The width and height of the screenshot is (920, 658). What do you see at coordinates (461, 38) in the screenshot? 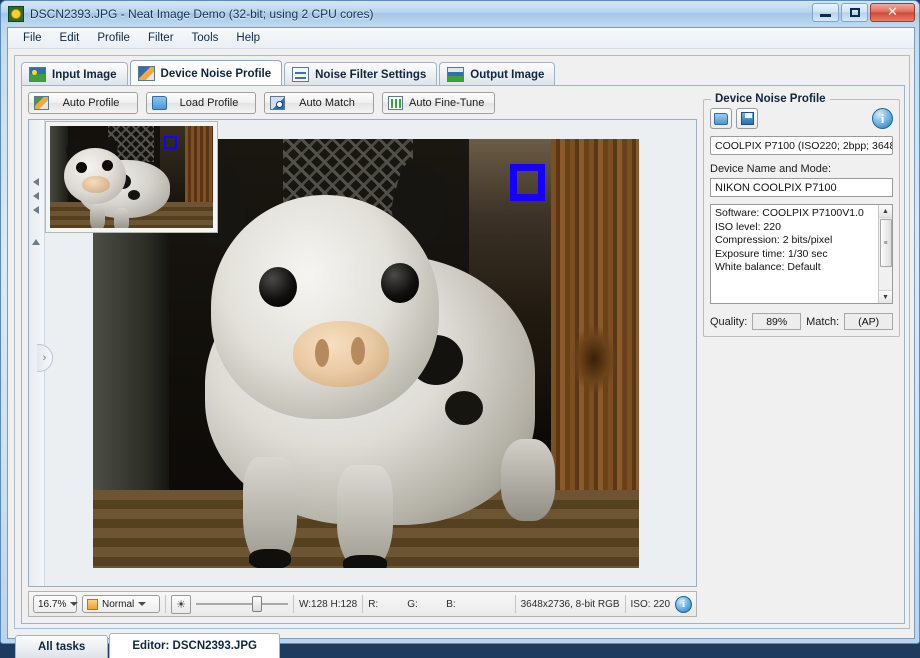
I see `menu-bar: File Edit Profile Filter Tools Help` at bounding box center [461, 38].